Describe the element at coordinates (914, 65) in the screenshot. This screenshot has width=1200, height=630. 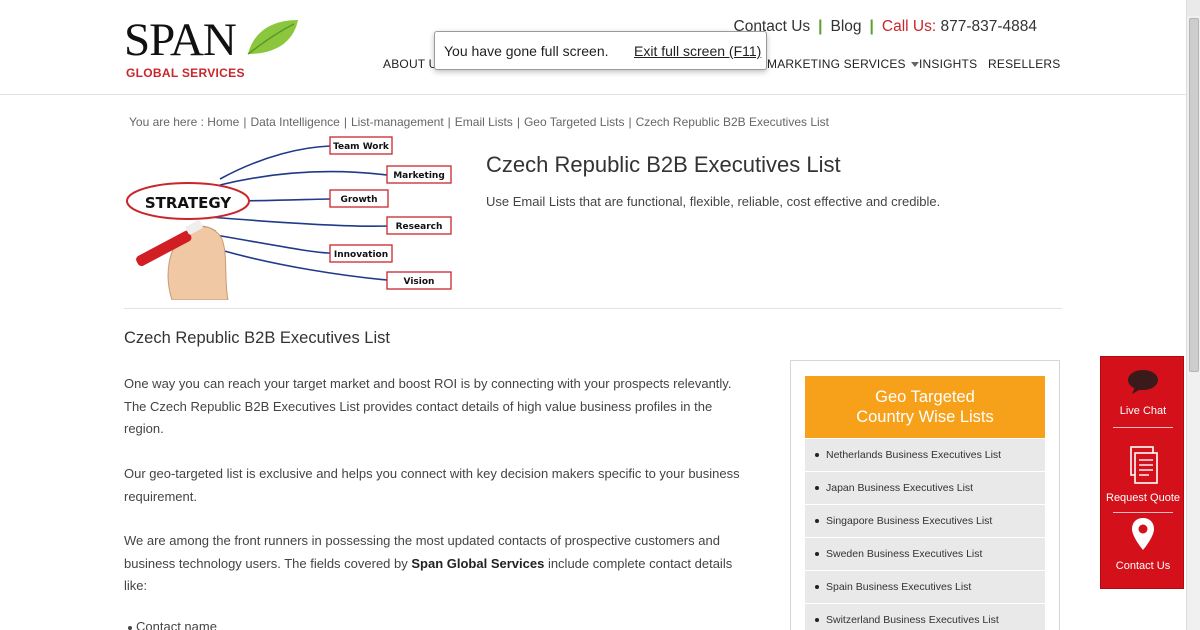
I see `chevron-down-icon` at that location.